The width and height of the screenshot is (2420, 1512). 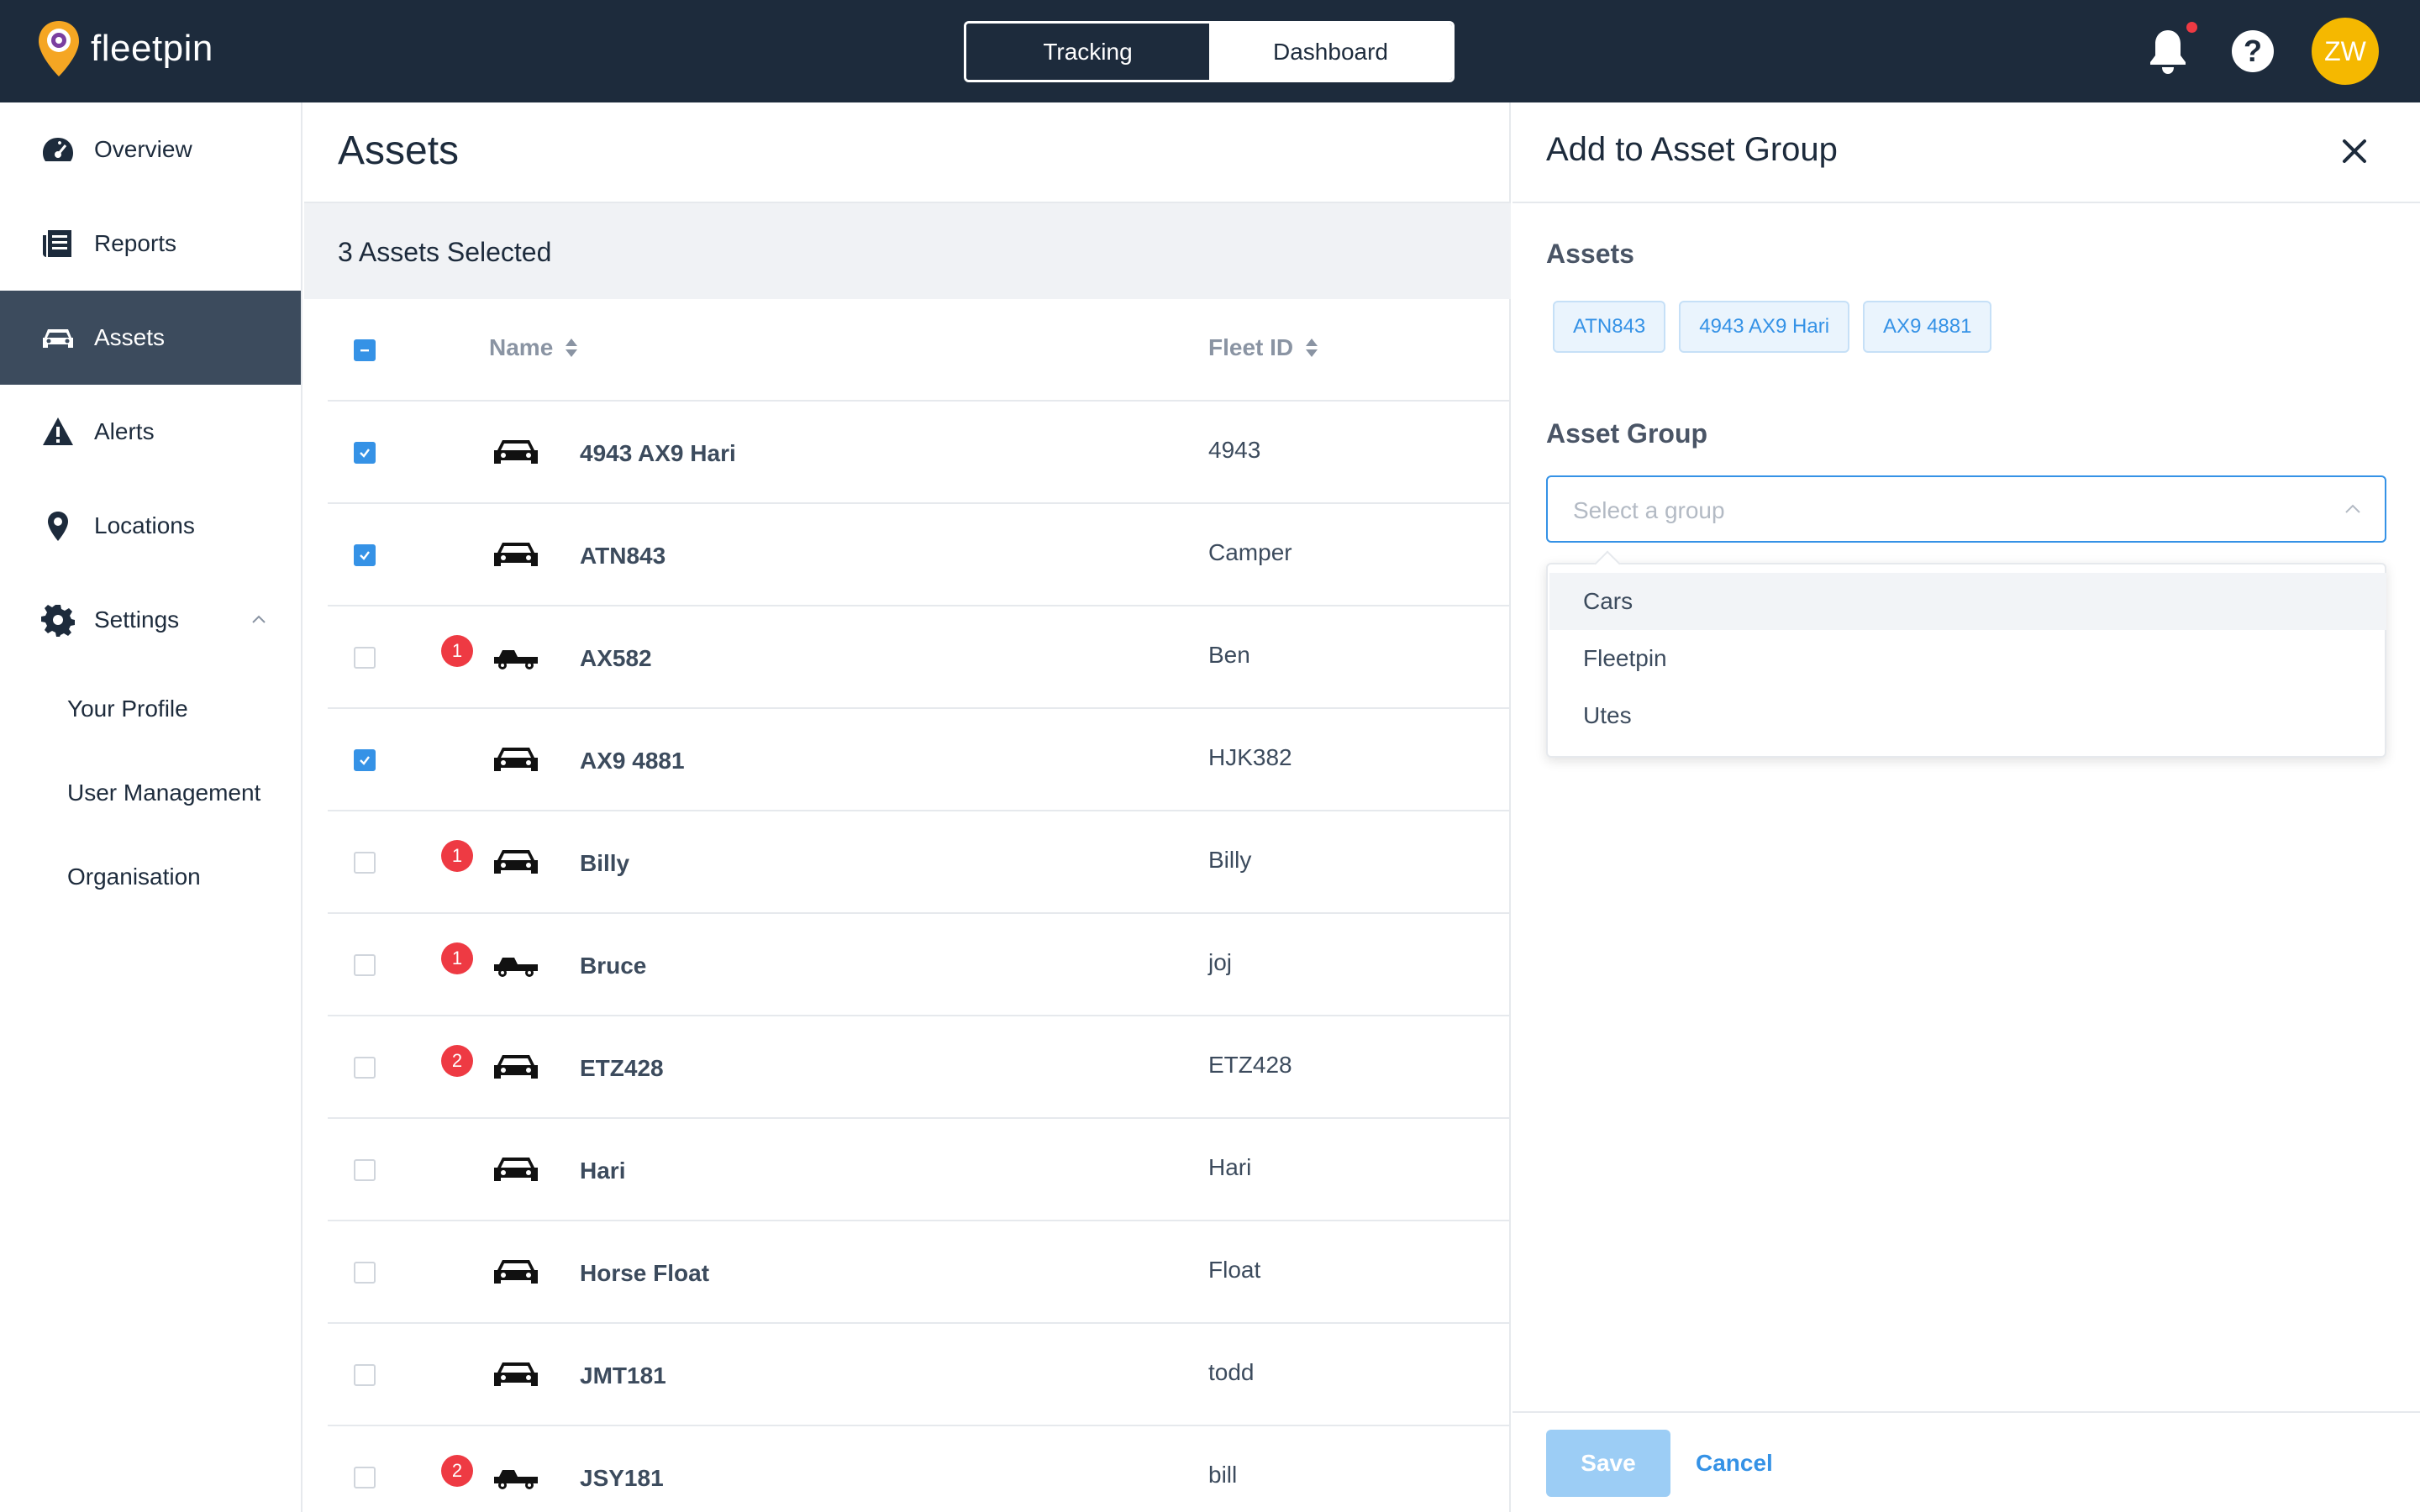 I want to click on sidebar-item-settings: Settings, so click(x=150, y=620).